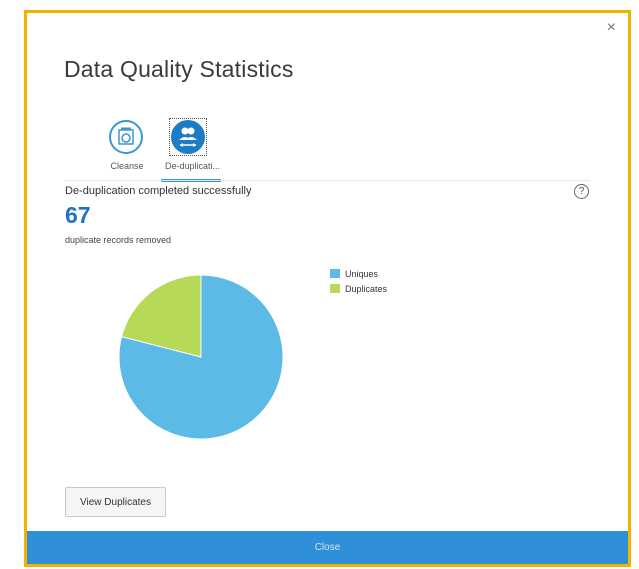 The height and width of the screenshot is (569, 639). What do you see at coordinates (335, 288) in the screenshot?
I see `legend-swatch-duplicates` at bounding box center [335, 288].